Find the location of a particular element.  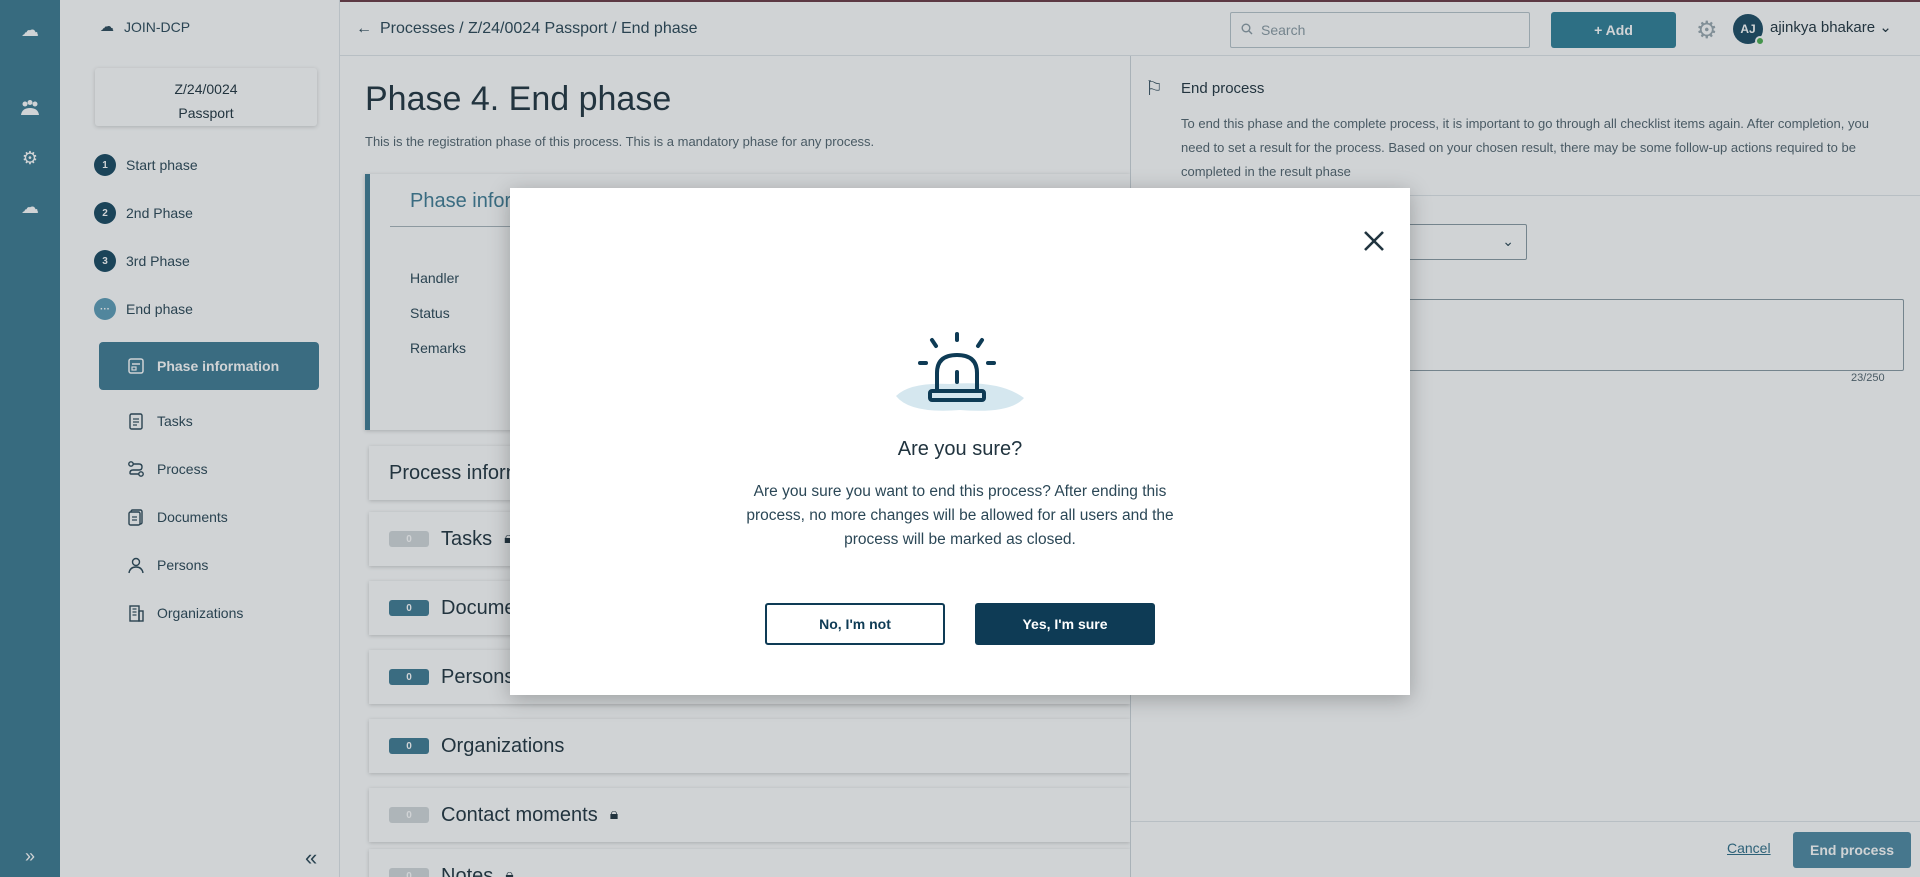

close-icon is located at coordinates (1374, 241).